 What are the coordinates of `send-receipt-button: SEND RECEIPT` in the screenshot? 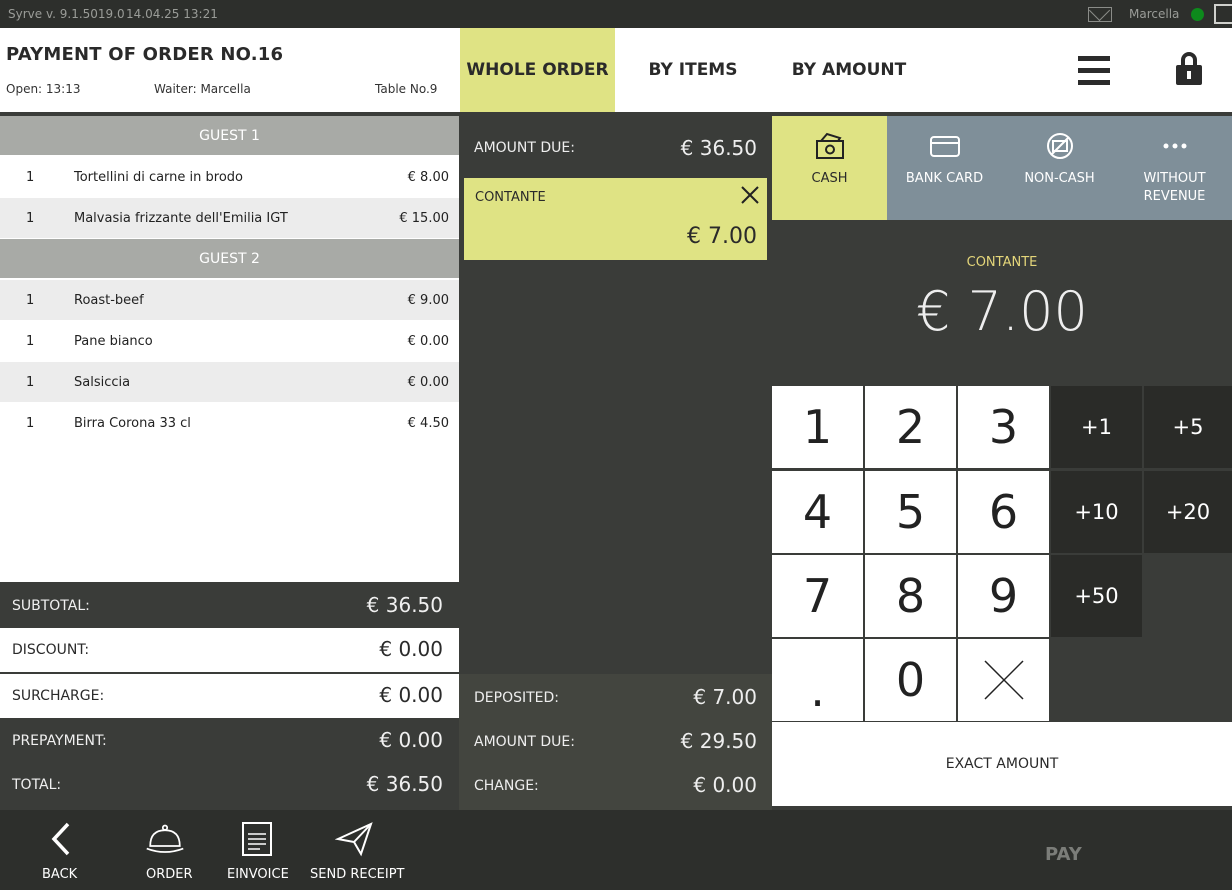 It's located at (357, 850).